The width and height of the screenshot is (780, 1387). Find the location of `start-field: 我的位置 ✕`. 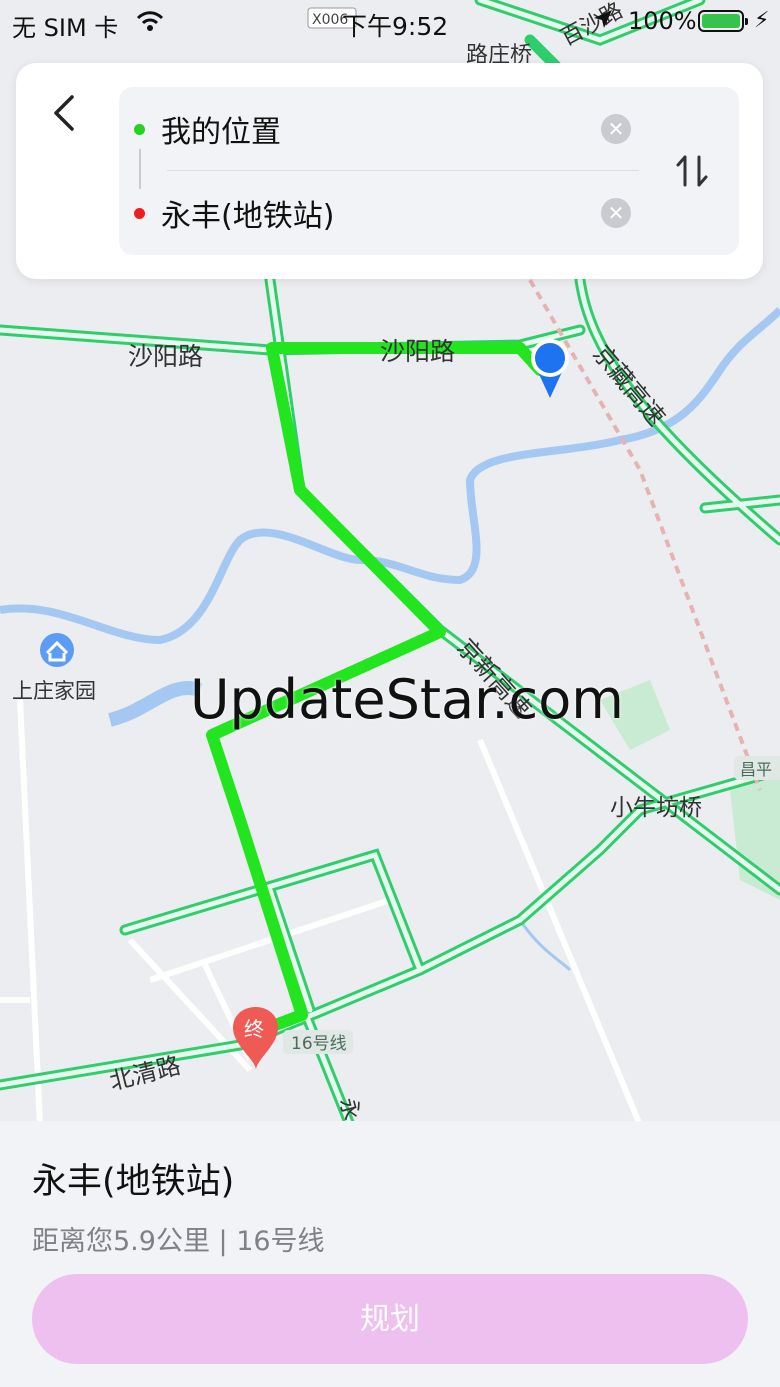

start-field: 我的位置 ✕ is located at coordinates (429, 129).